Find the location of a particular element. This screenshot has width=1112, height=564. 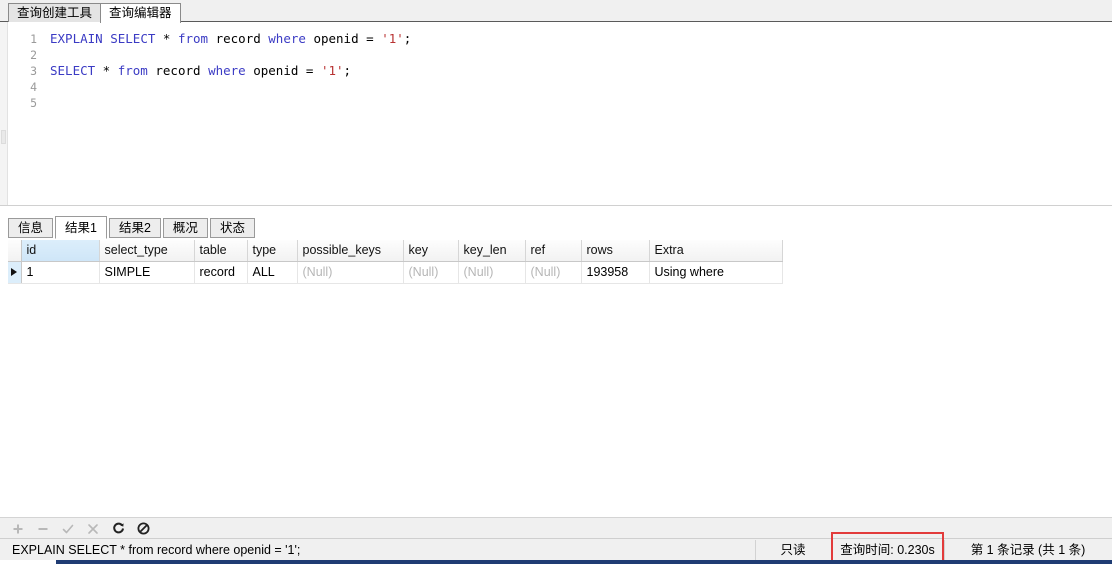

tab-query-builder: 查询创建工具 is located at coordinates (55, 12).